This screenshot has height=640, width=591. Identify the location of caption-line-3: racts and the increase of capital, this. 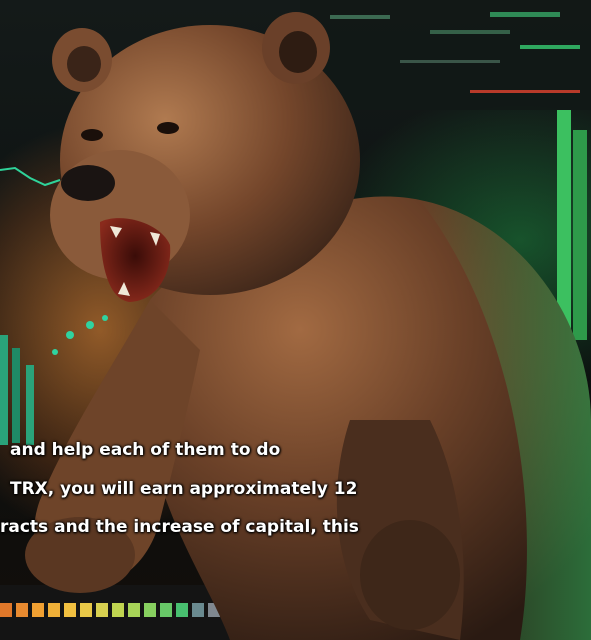
(179, 527).